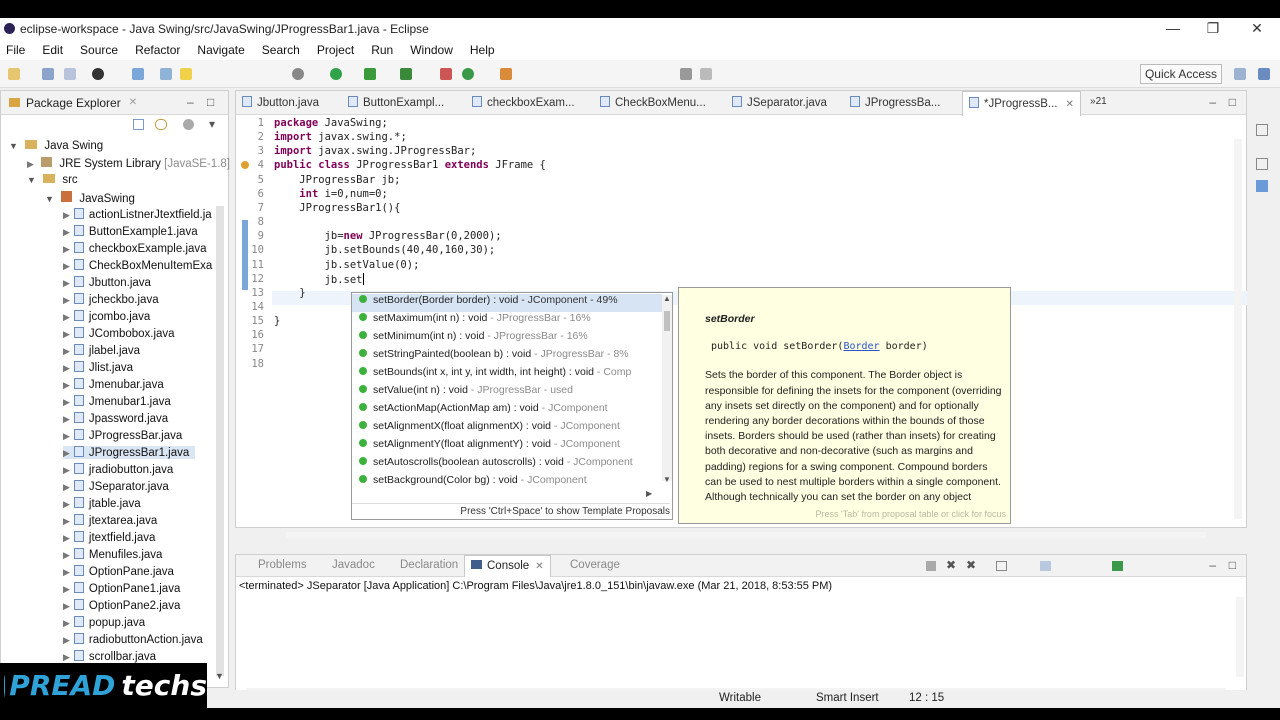  Describe the element at coordinates (429, 565) in the screenshot. I see `tab-declaration: Declaration` at that location.